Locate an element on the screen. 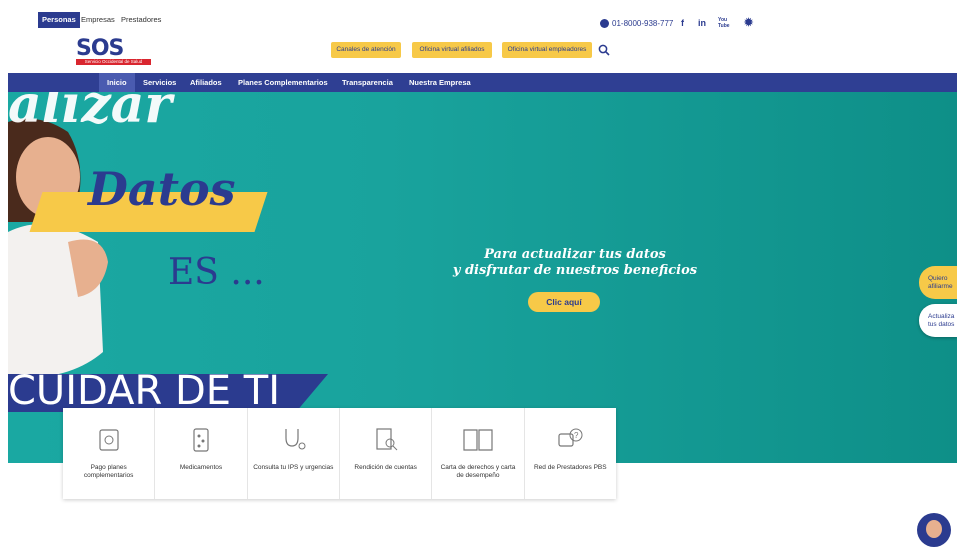  chat-assistant-avatar is located at coordinates (934, 530).